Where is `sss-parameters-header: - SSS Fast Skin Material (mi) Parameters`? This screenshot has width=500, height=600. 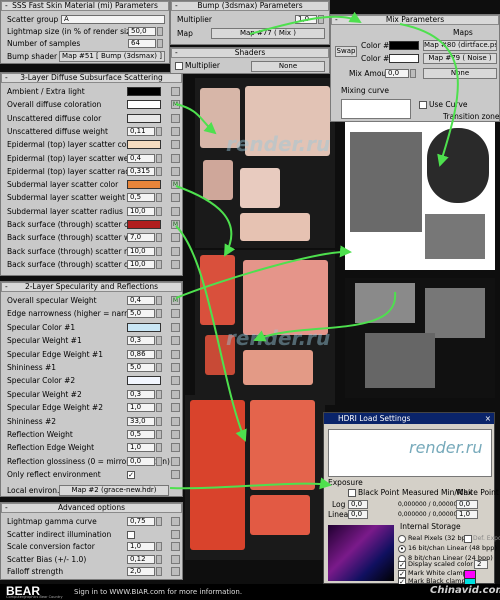
sss-parameters-header: - SSS Fast Skin Material (mi) Parameters is located at coordinates (85, 6).